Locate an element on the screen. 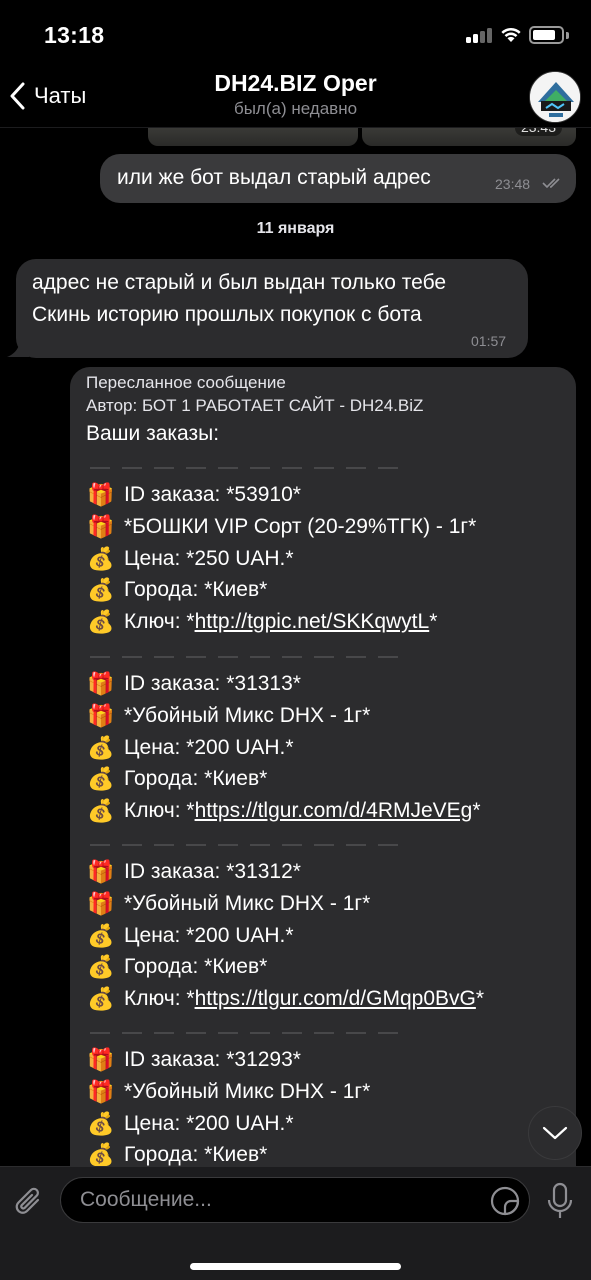 This screenshot has height=1280, width=591. signal-icon is located at coordinates (480, 35).